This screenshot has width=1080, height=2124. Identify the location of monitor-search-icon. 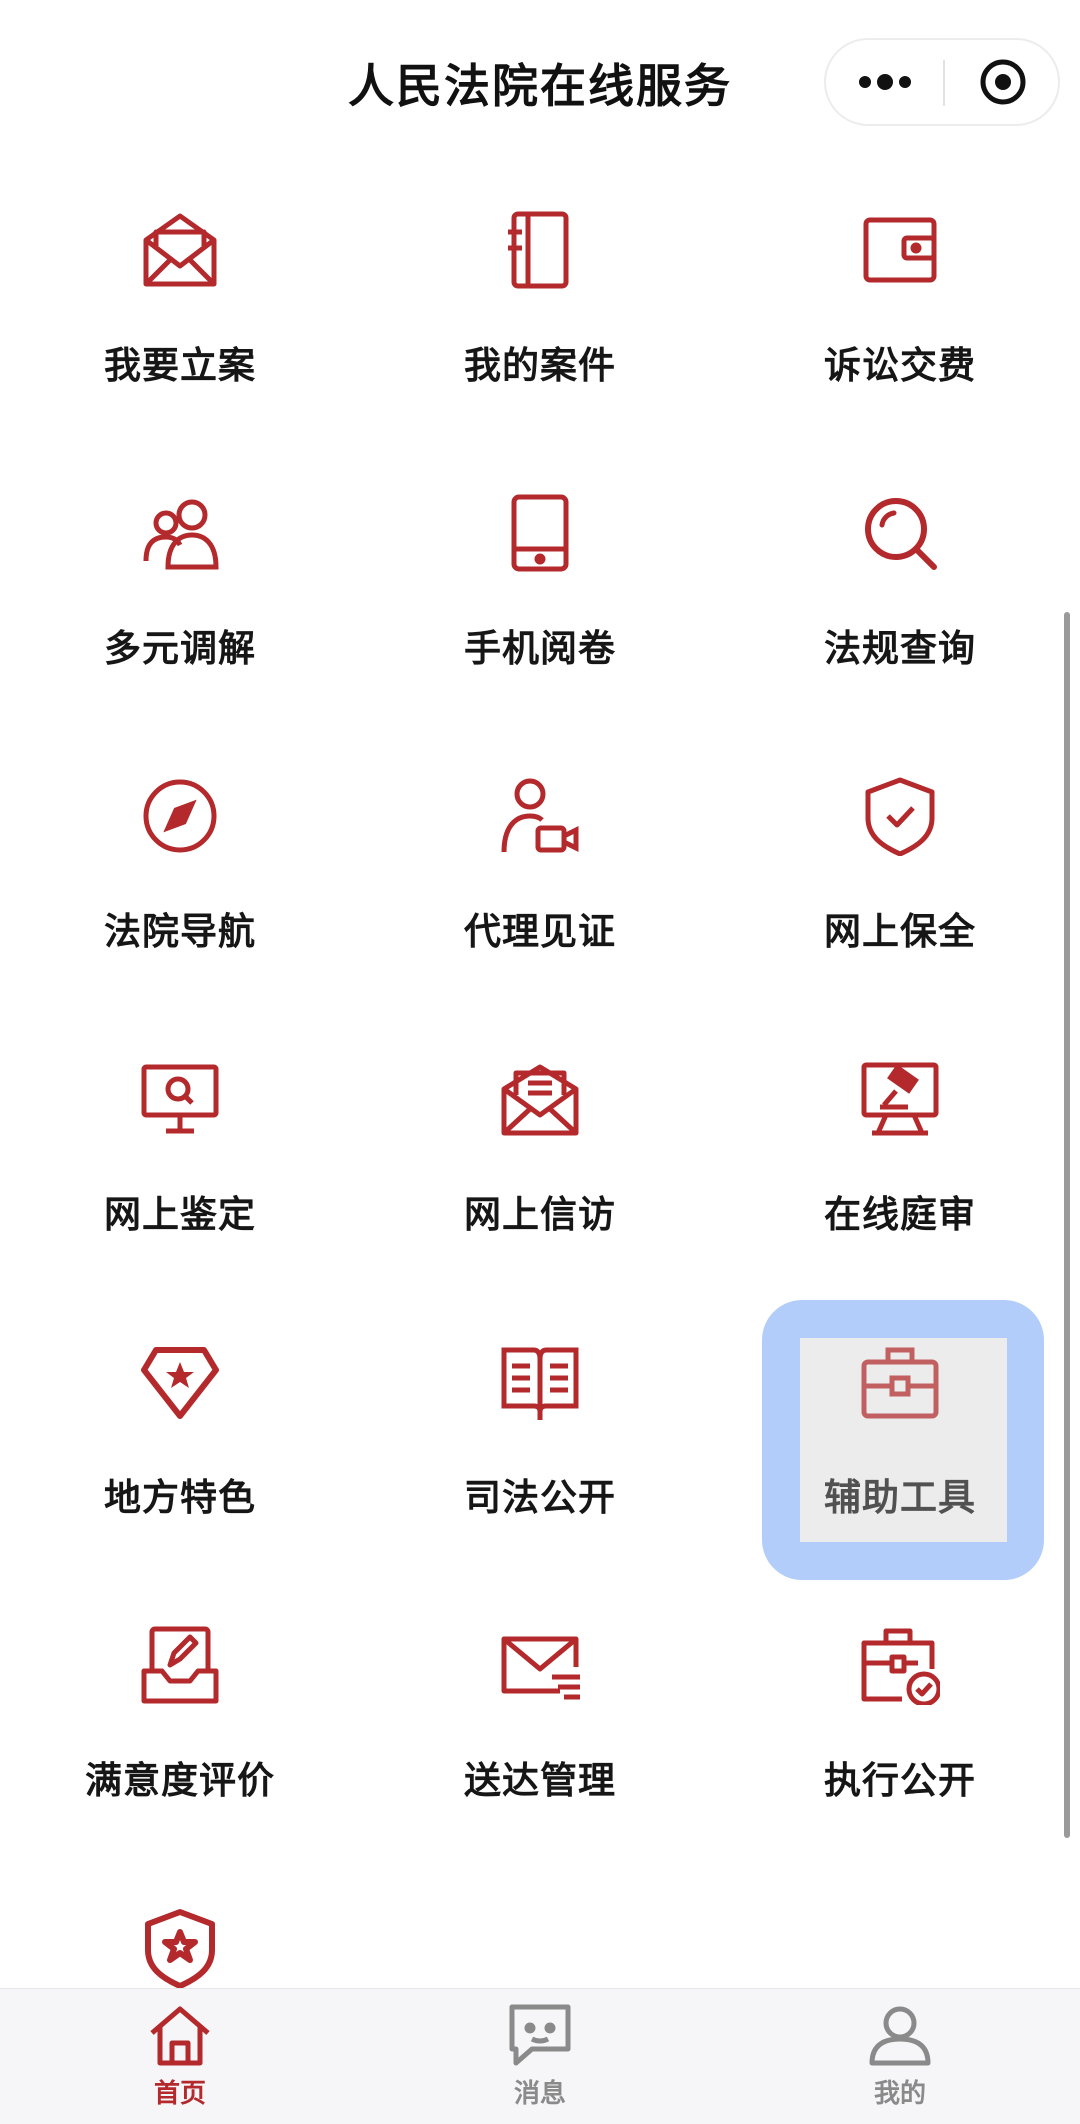
(180, 1099).